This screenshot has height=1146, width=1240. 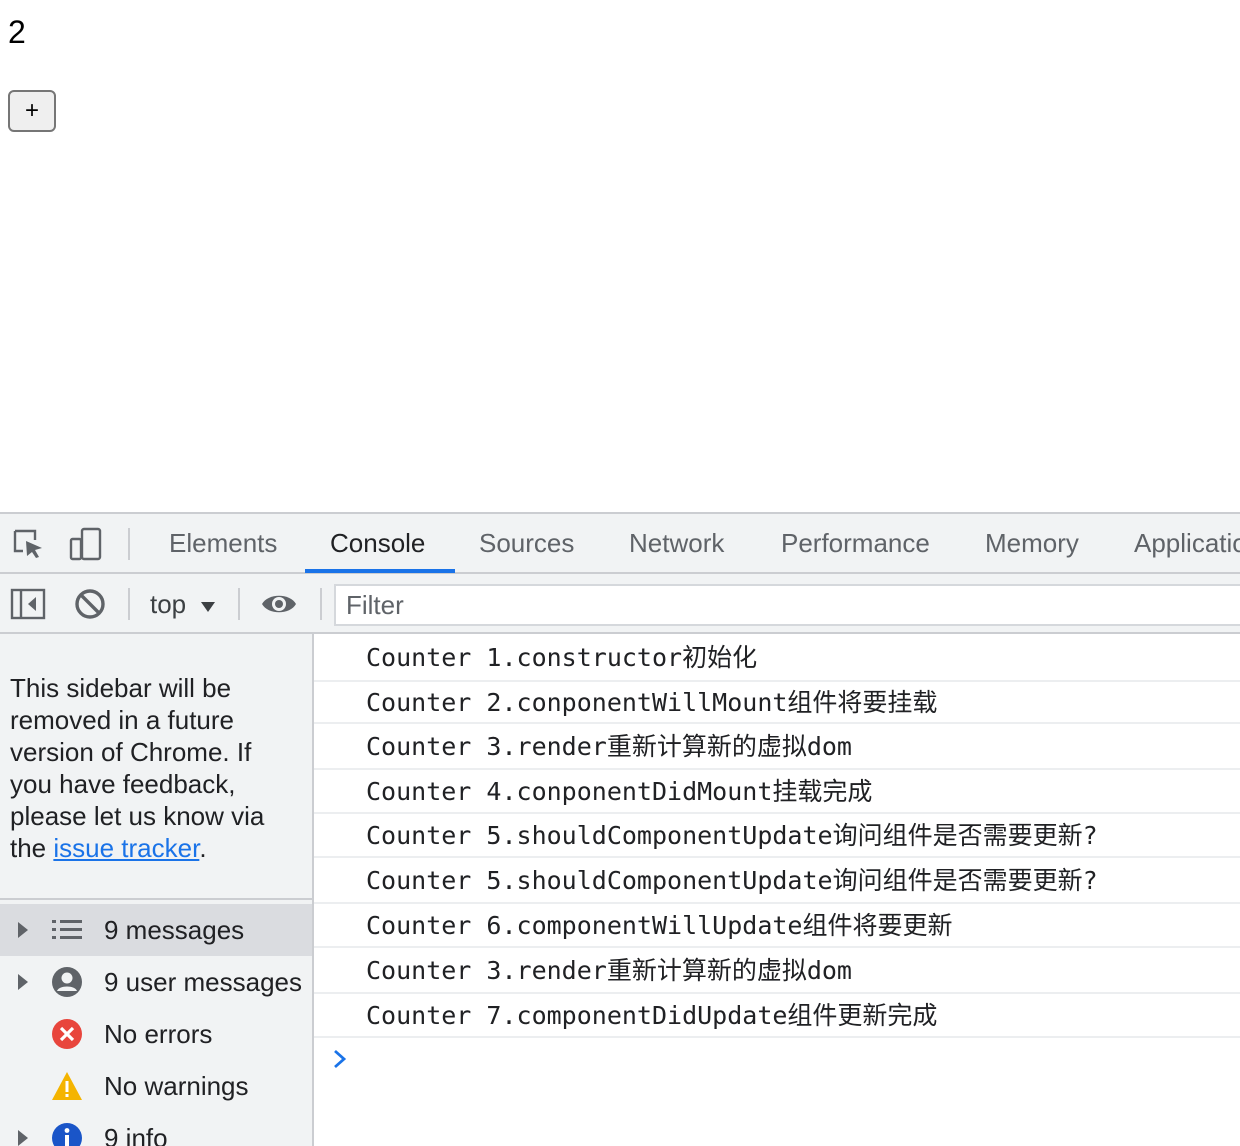 I want to click on sidebar-item-label: 9 messages, so click(x=174, y=929).